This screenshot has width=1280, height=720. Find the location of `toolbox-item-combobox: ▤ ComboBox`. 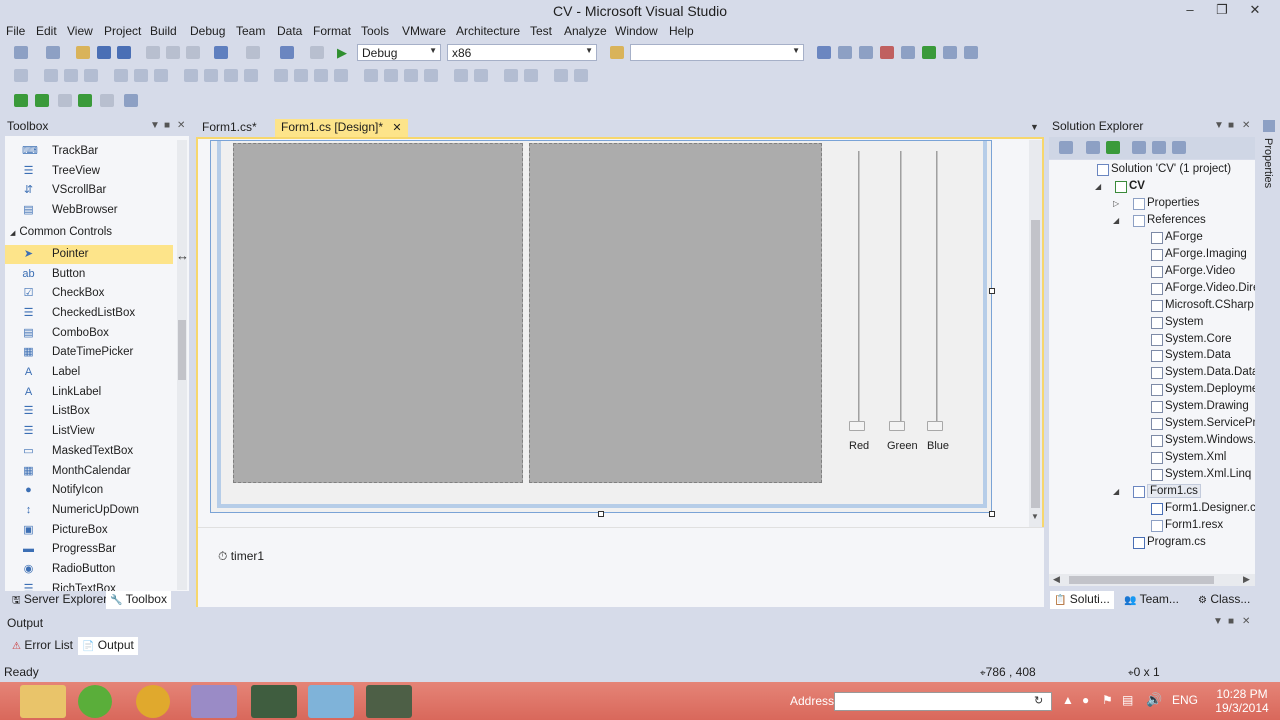

toolbox-item-combobox: ▤ ComboBox is located at coordinates (89, 333).